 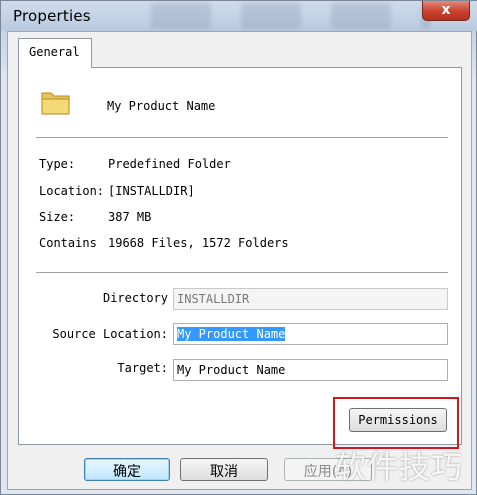 I want to click on directory-identifier-field: INSTALLDIR, so click(x=310, y=299).